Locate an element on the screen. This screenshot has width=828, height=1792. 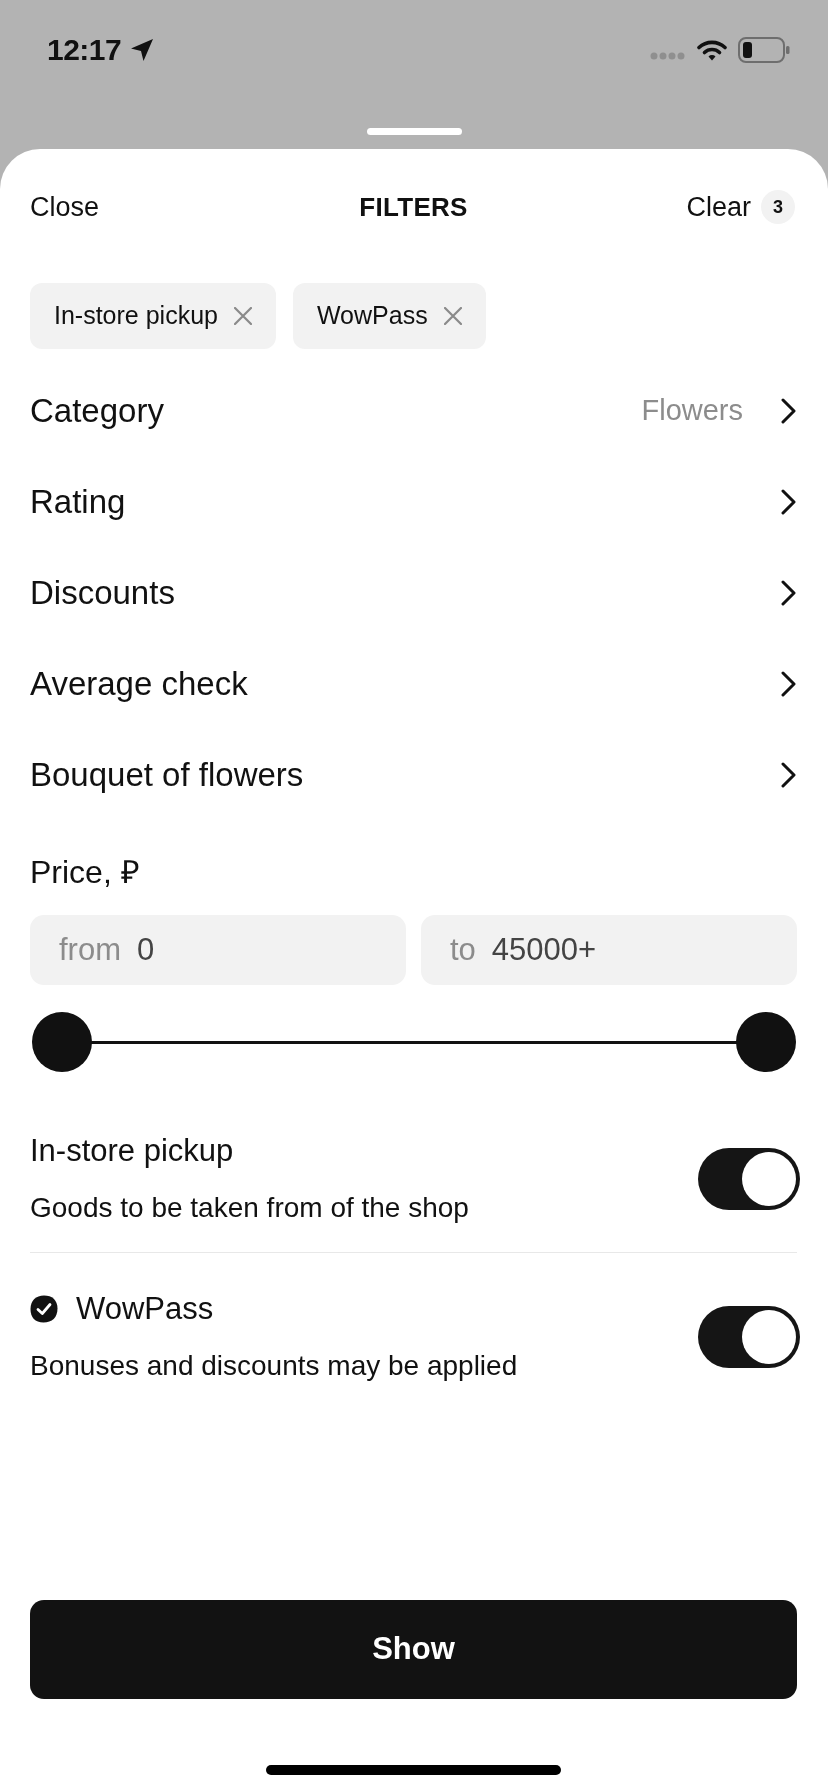
option-label: Average check is located at coordinates (139, 683).